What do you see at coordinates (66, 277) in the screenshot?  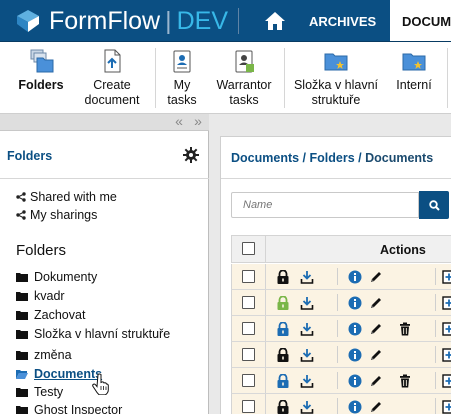 I see `folder-label: Dokumenty` at bounding box center [66, 277].